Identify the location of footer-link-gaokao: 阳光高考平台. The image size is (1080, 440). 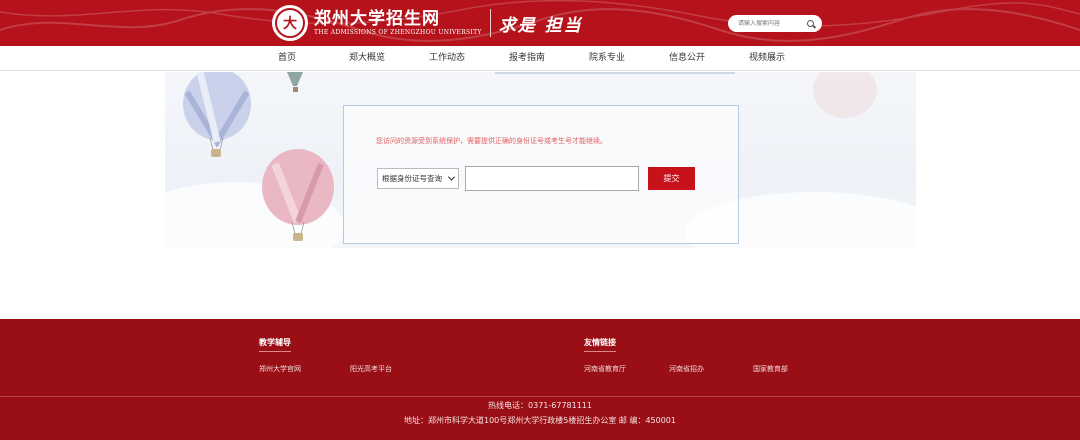
(371, 369).